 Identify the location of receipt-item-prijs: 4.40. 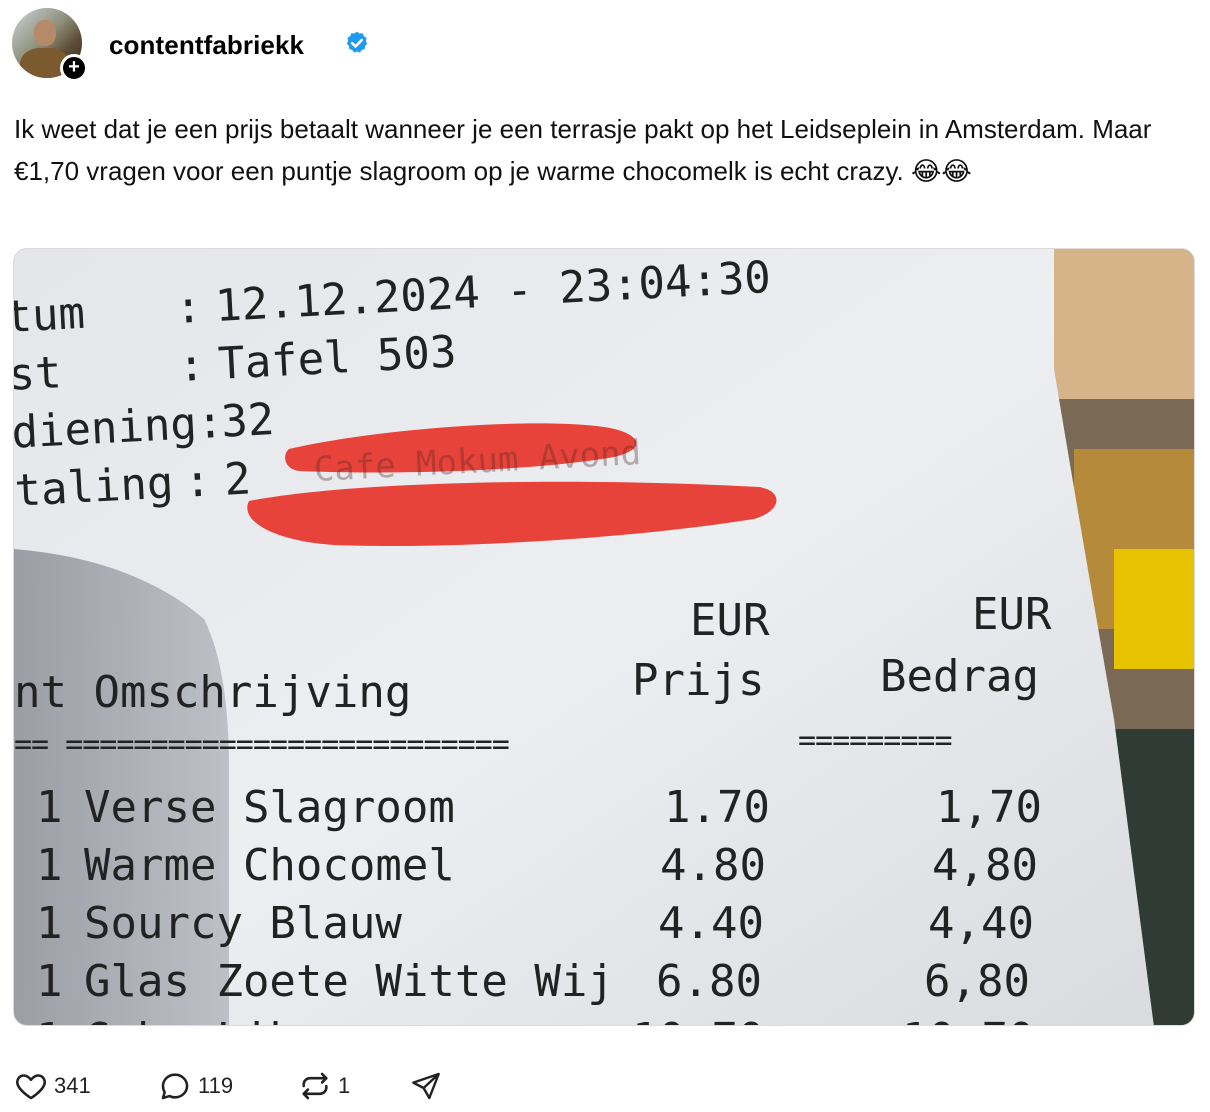
(711, 923).